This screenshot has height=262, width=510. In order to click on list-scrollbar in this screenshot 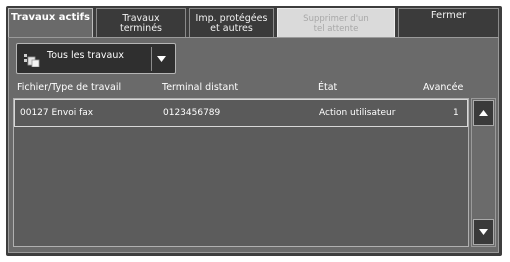, I will do `click(483, 172)`.